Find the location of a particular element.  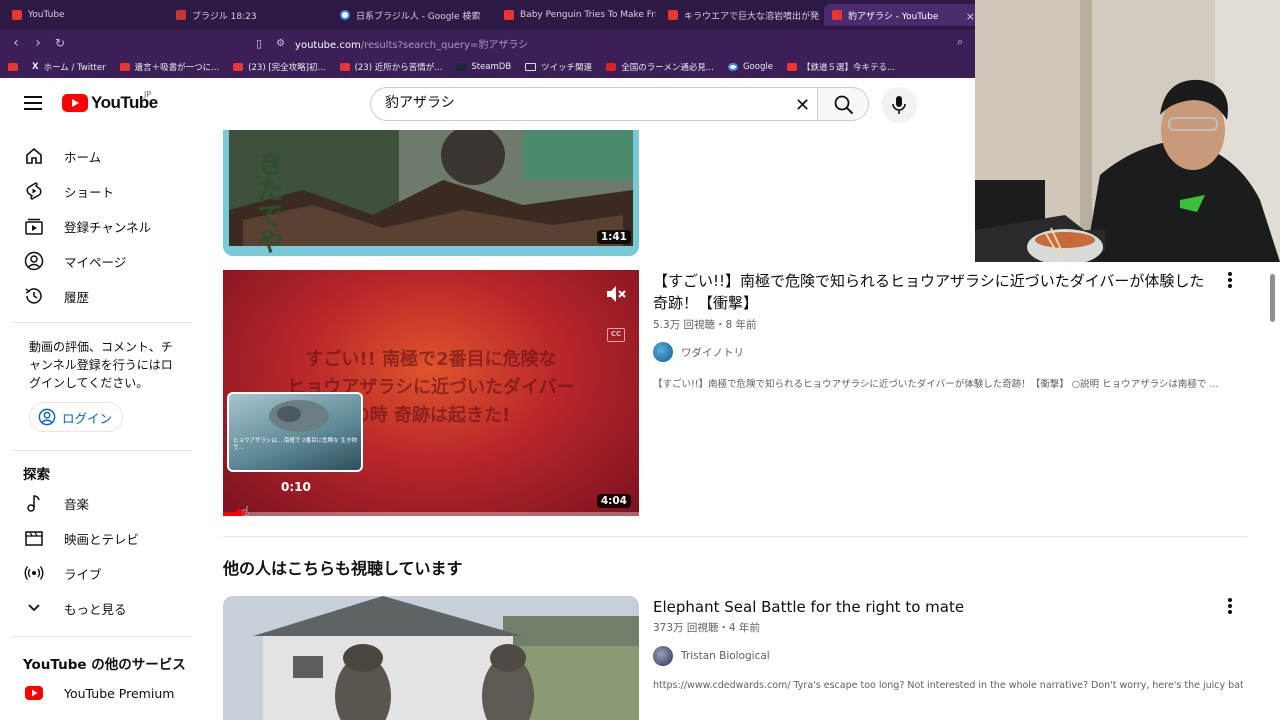

site-info-icon: ⚙ is located at coordinates (280, 43).